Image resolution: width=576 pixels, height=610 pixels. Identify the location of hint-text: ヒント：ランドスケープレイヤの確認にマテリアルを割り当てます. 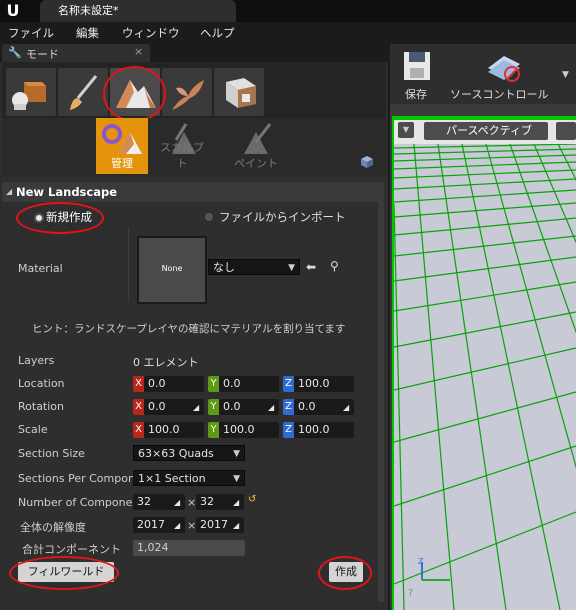
(189, 329).